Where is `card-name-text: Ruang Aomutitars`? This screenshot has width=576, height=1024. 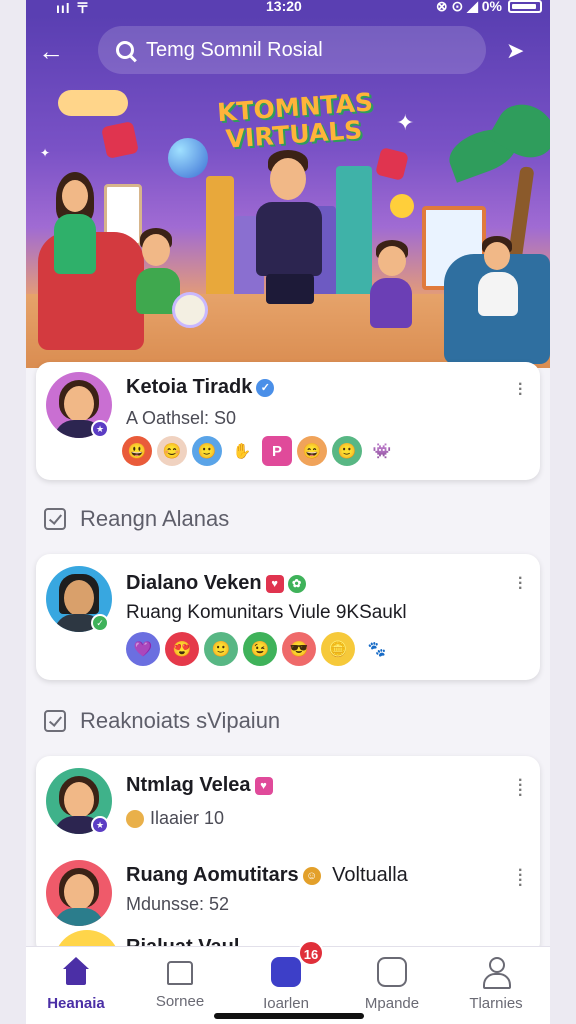 card-name-text: Ruang Aomutitars is located at coordinates (212, 875).